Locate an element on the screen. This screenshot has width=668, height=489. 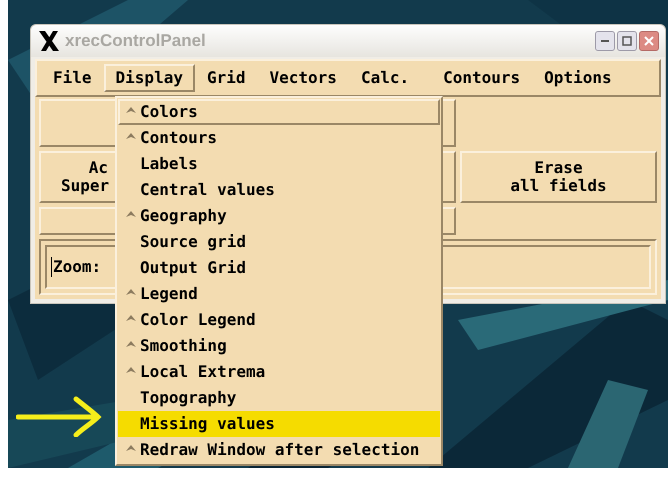
option-label: Redraw Window after selection is located at coordinates (280, 450).